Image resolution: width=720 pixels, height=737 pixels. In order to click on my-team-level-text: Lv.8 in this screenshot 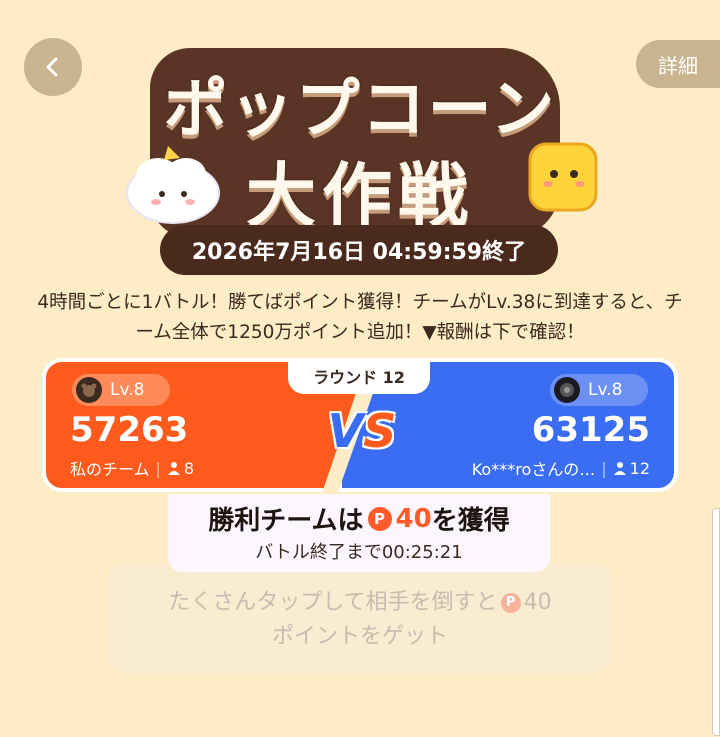, I will do `click(127, 390)`.